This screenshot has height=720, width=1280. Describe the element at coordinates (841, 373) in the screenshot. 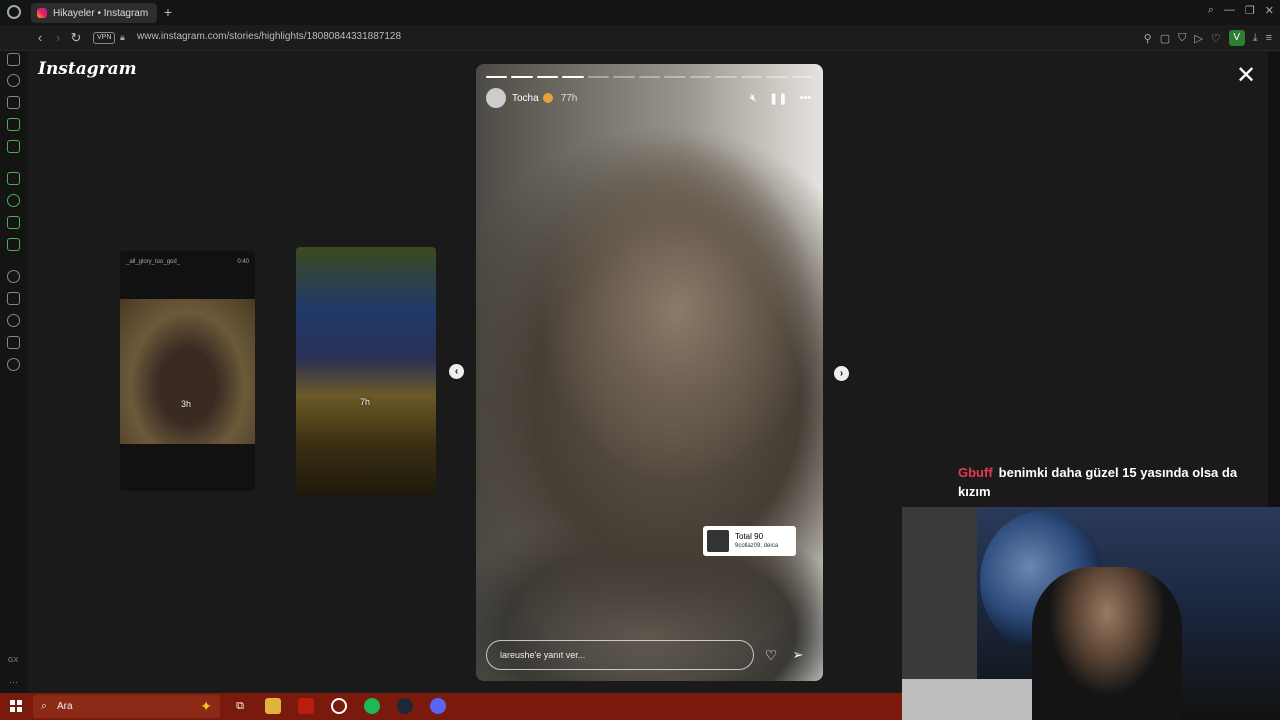

I see `next-story-button: ›` at that location.